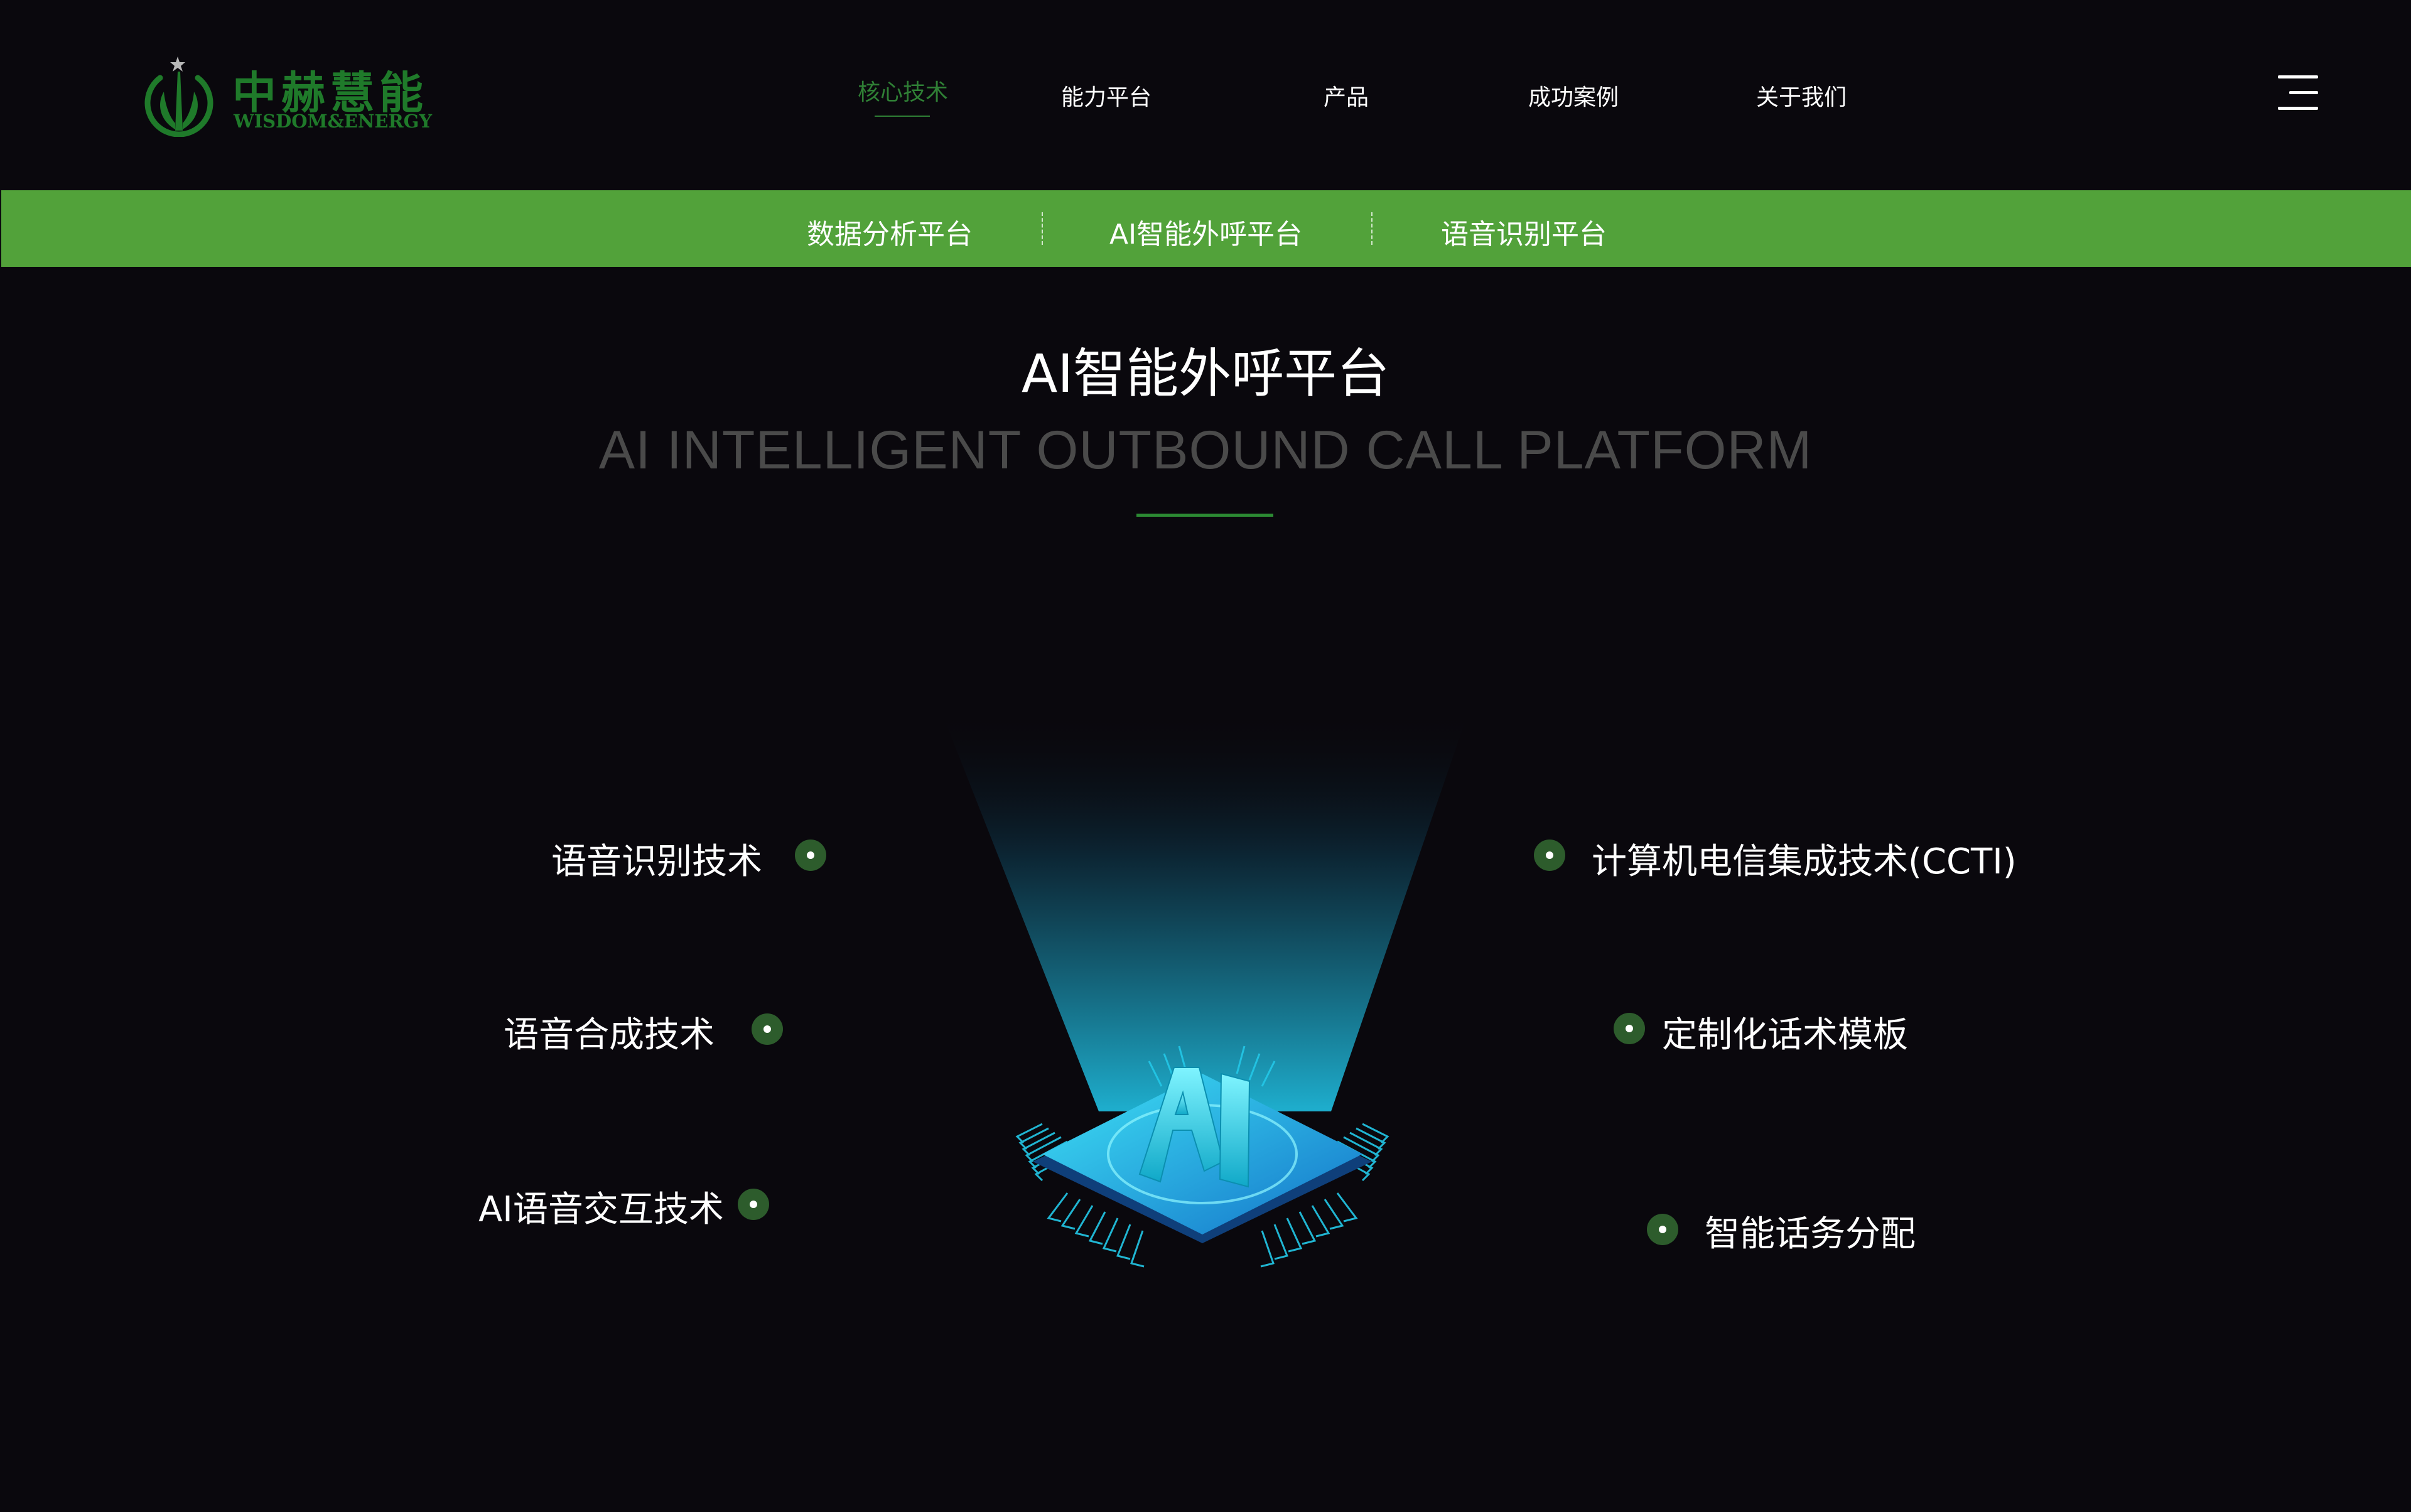  Describe the element at coordinates (1810, 1234) in the screenshot. I see `feature-smart-call-distribution: 智能话务分配` at that location.